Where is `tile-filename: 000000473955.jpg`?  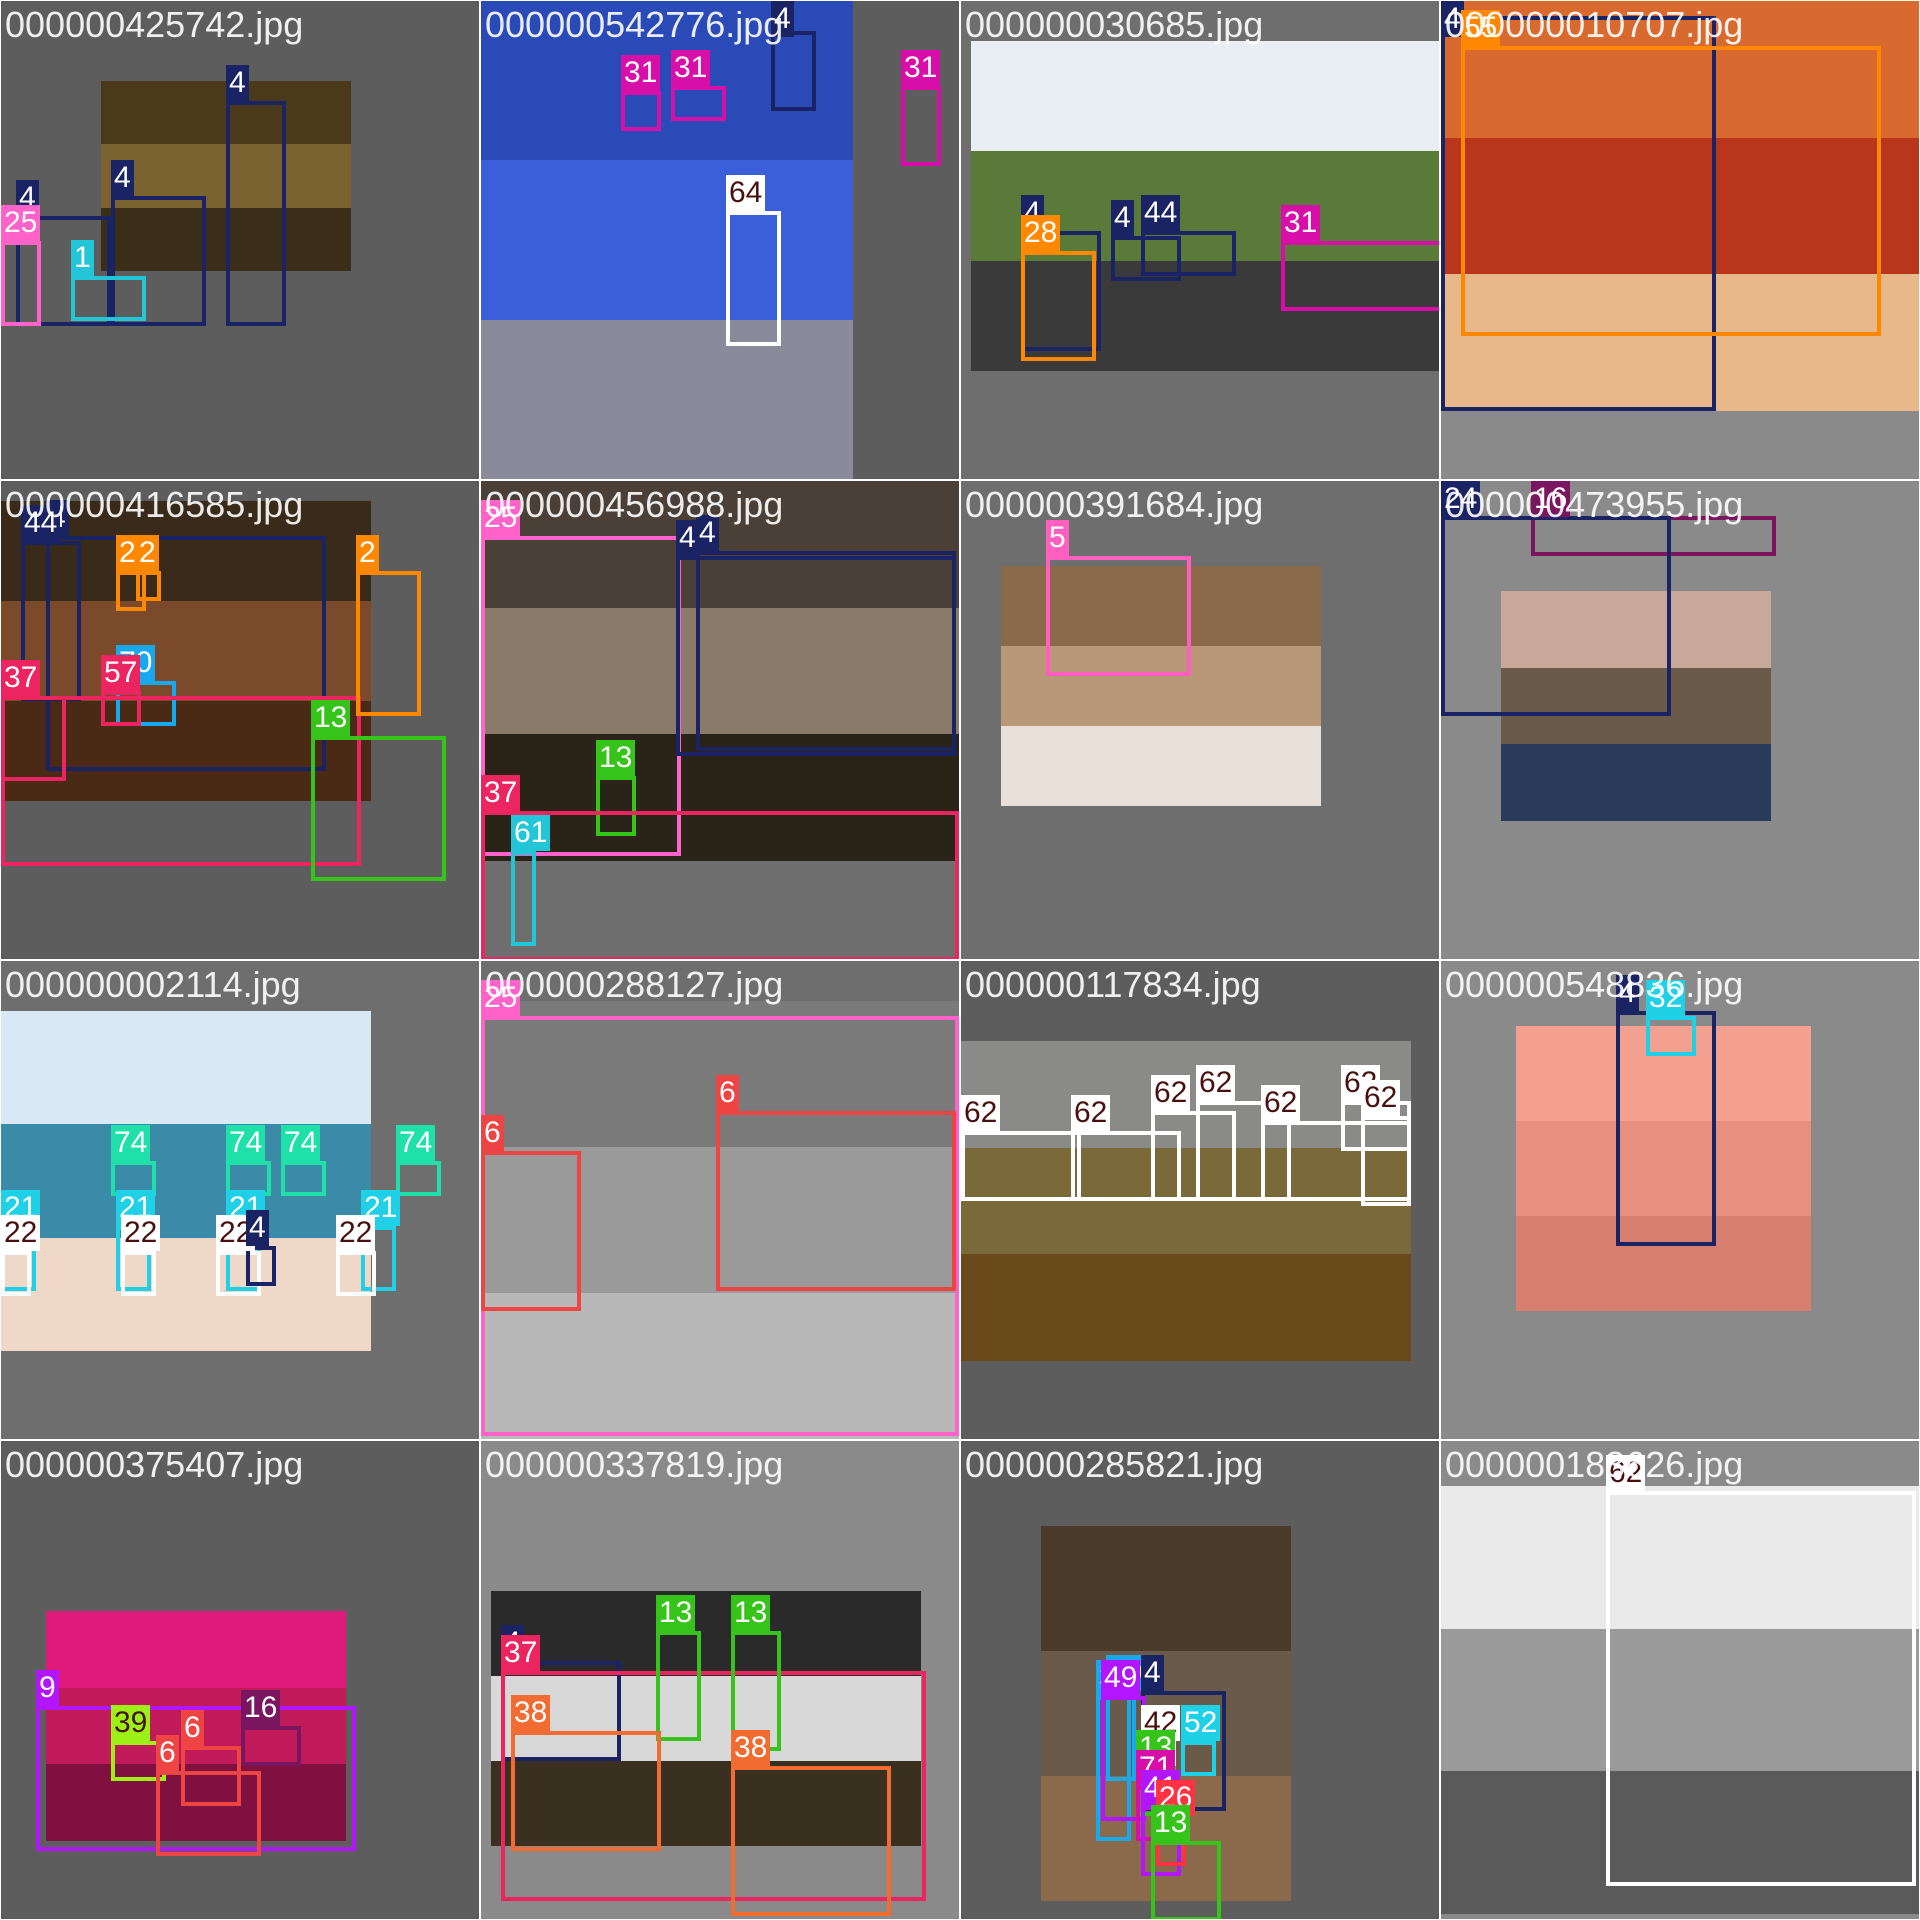 tile-filename: 000000473955.jpg is located at coordinates (1594, 504).